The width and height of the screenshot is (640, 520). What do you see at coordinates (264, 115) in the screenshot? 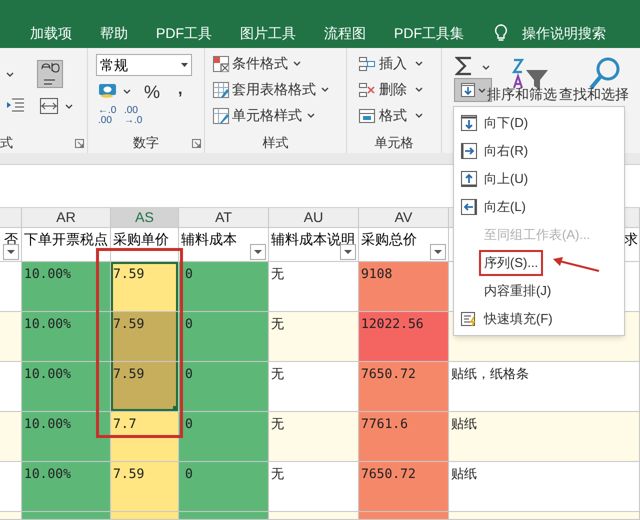
I see `ribbon-button: 单元格样式` at bounding box center [264, 115].